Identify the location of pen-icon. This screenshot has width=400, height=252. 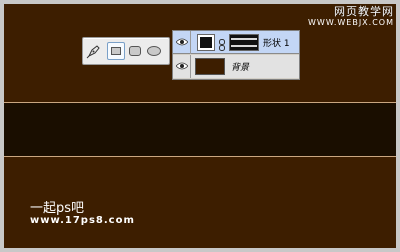
(94, 51).